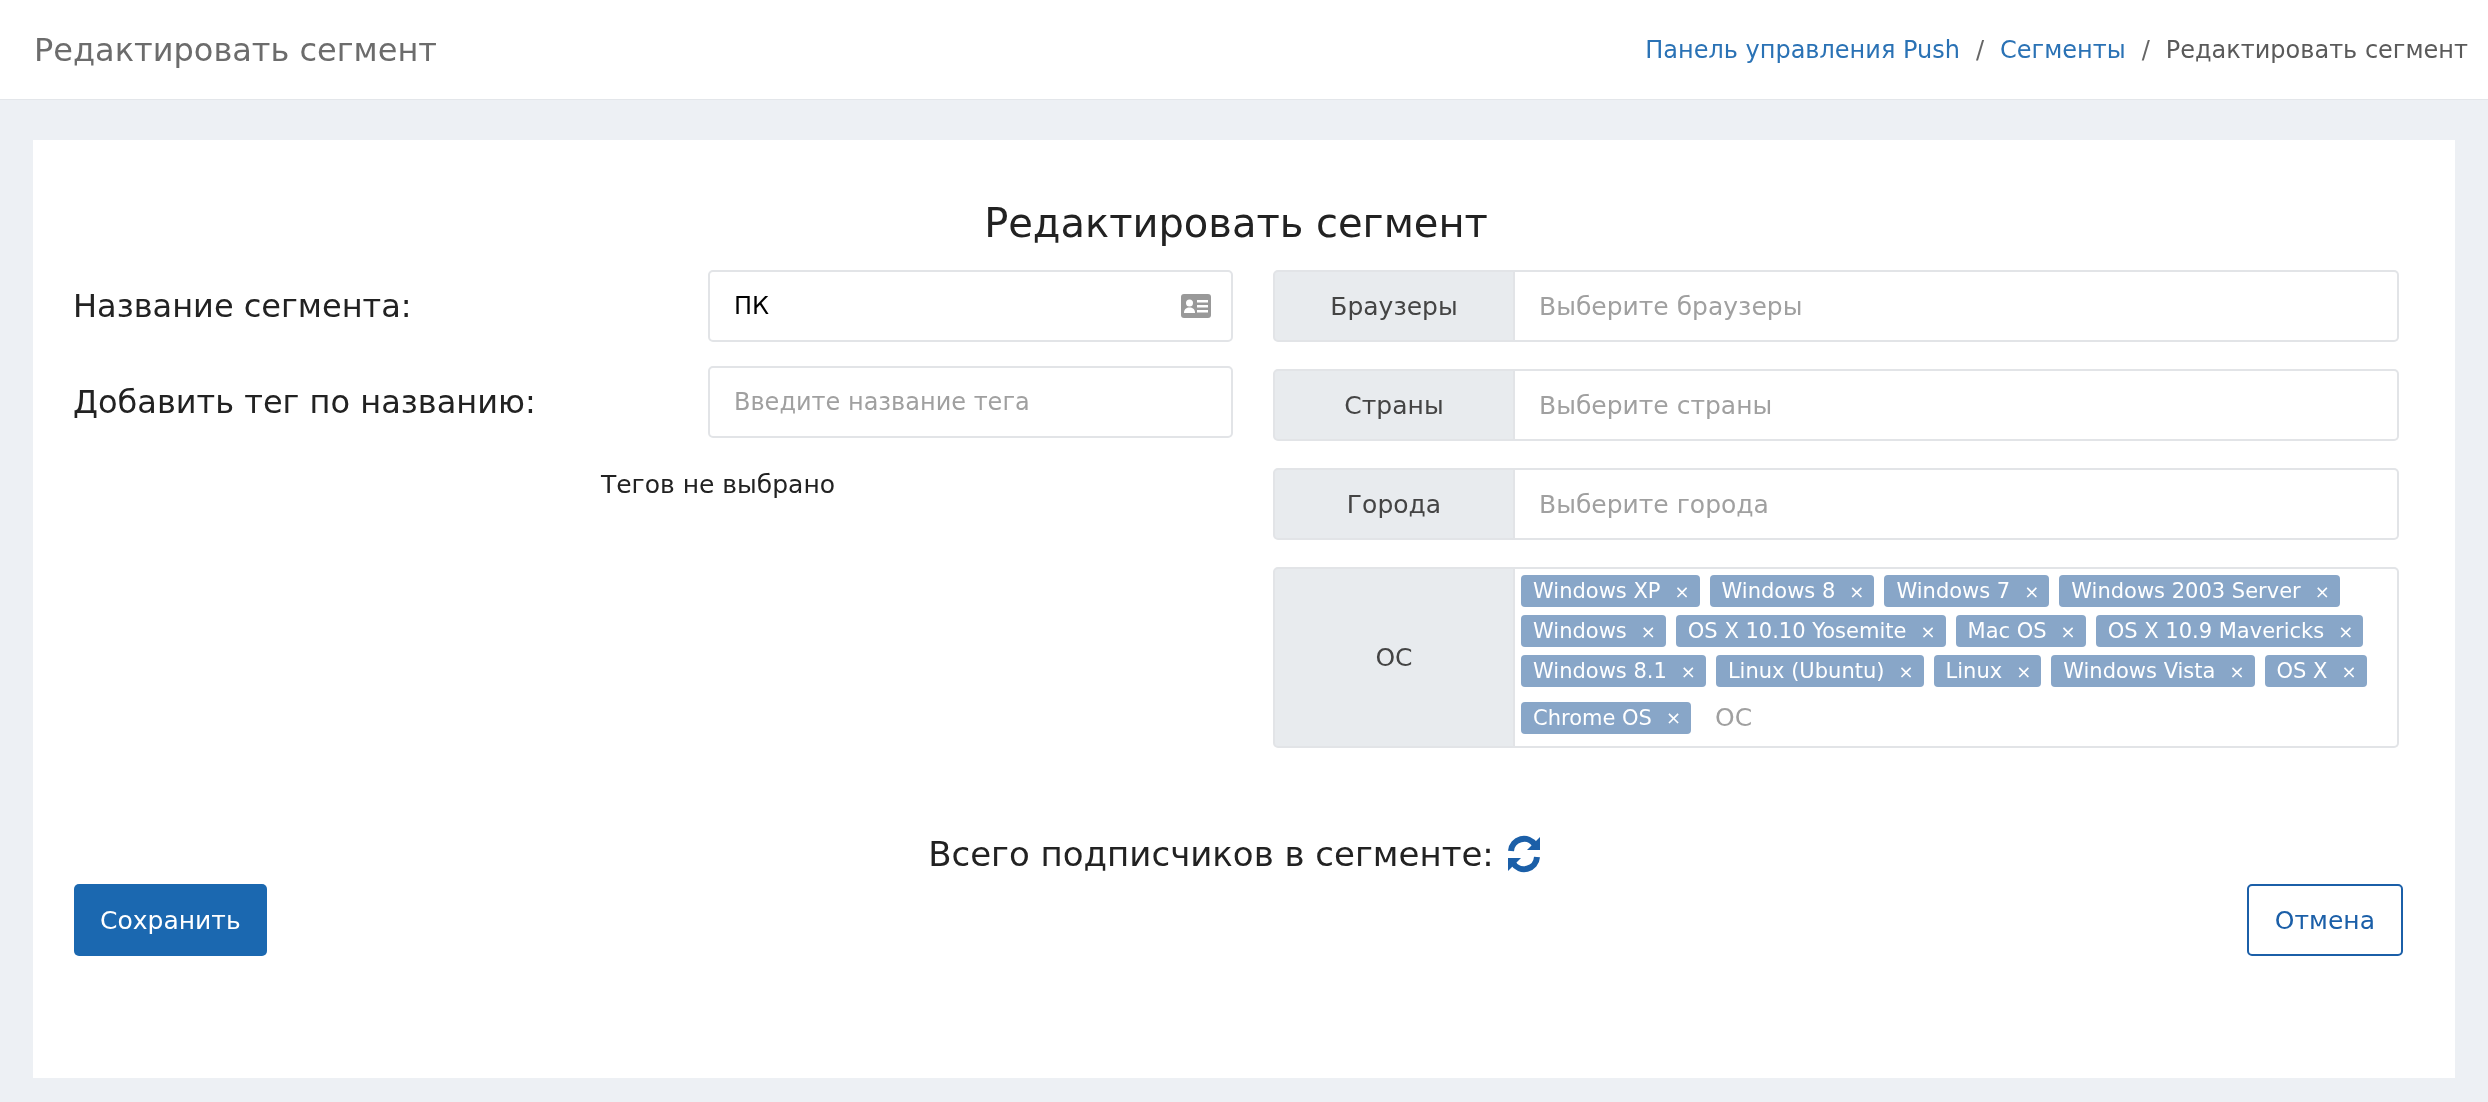 This screenshot has height=1102, width=2488. Describe the element at coordinates (1792, 591) in the screenshot. I see `selected-tag: Windows 8 ×` at that location.